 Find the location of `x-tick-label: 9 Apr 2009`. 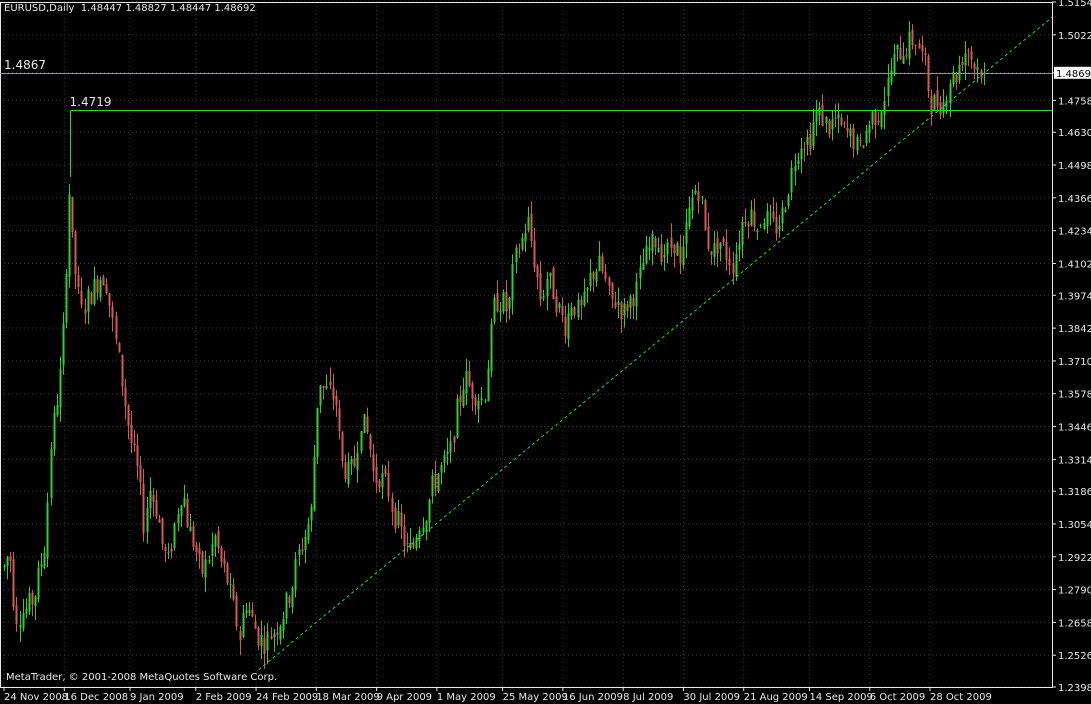

x-tick-label: 9 Apr 2009 is located at coordinates (404, 697).